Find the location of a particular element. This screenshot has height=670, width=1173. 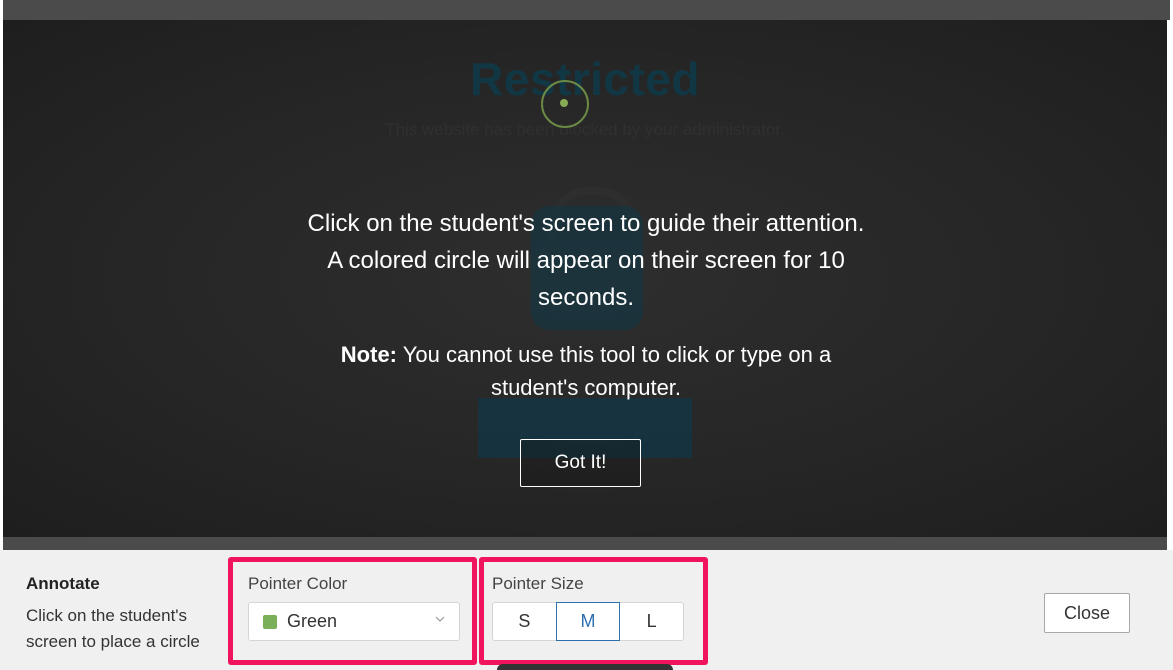

remote-screen-top-bar is located at coordinates (586, 10).